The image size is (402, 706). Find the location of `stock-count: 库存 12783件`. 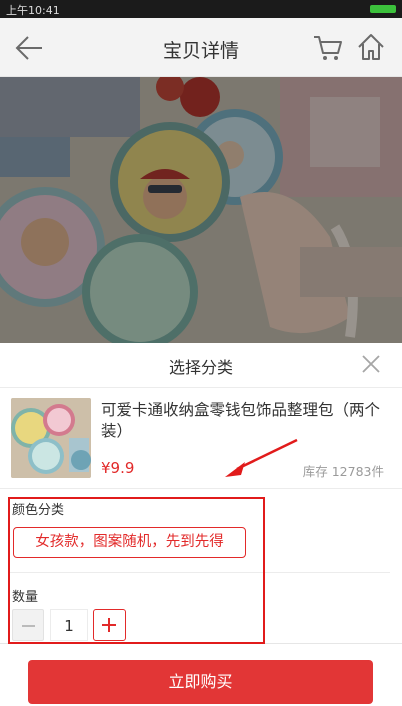

stock-count: 库存 12783件 is located at coordinates (343, 471).